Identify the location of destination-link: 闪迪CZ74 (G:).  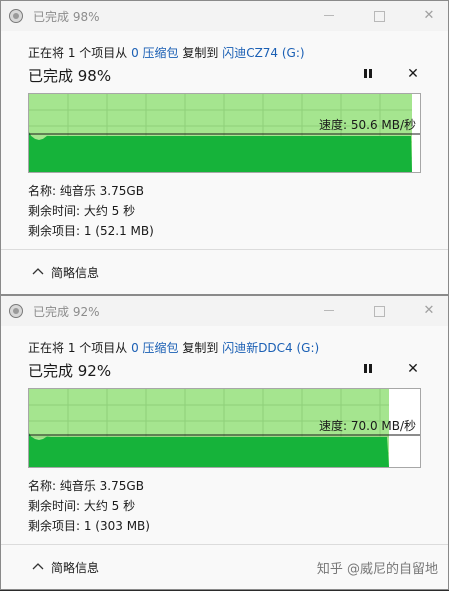
(263, 53).